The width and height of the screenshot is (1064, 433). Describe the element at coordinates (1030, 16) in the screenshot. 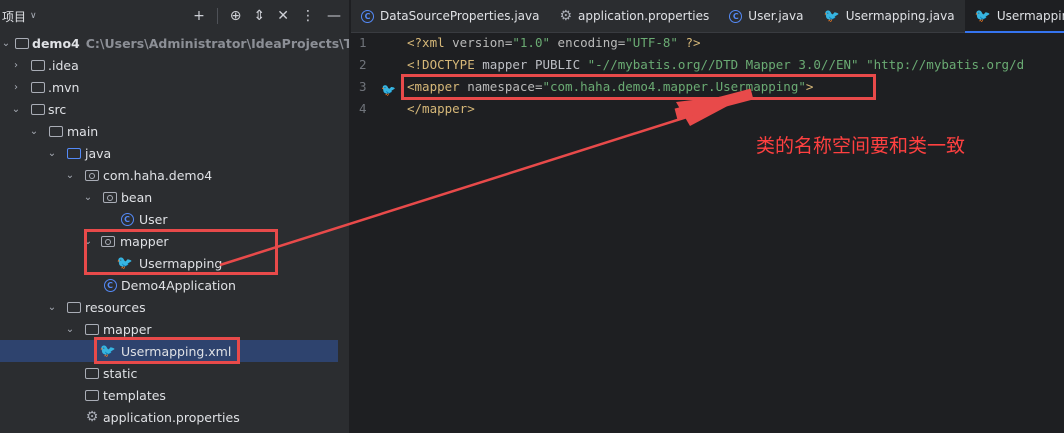

I see `tab-label: Usermapping.xml` at that location.